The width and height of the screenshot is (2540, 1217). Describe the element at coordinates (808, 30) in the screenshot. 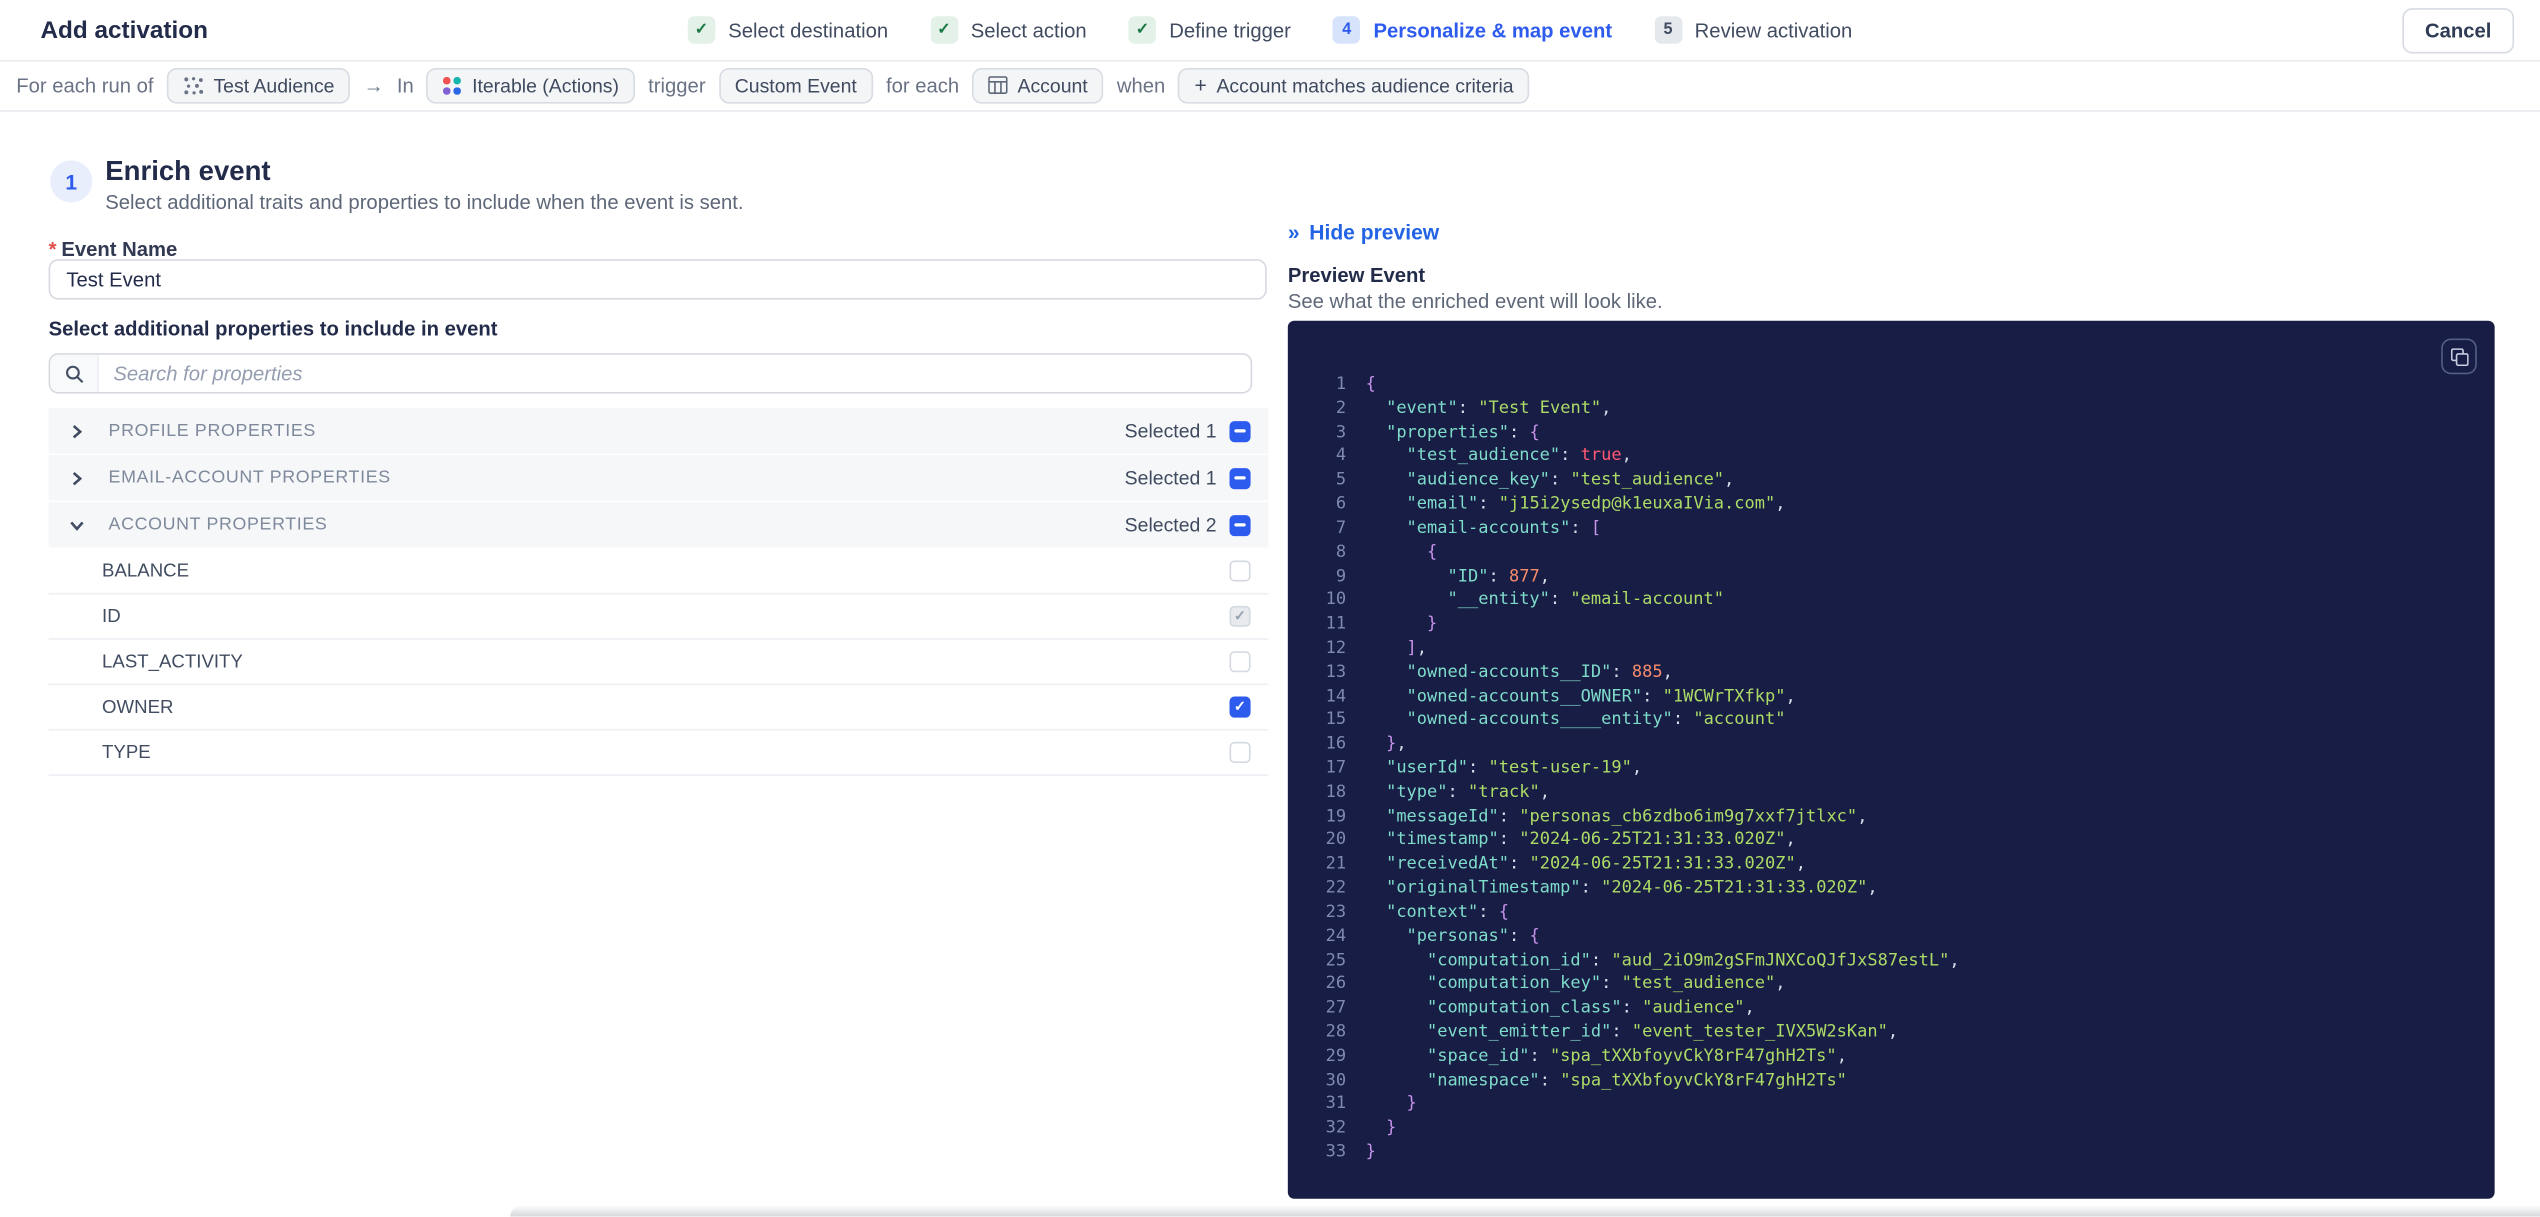

I see `step-label: Select destination` at that location.